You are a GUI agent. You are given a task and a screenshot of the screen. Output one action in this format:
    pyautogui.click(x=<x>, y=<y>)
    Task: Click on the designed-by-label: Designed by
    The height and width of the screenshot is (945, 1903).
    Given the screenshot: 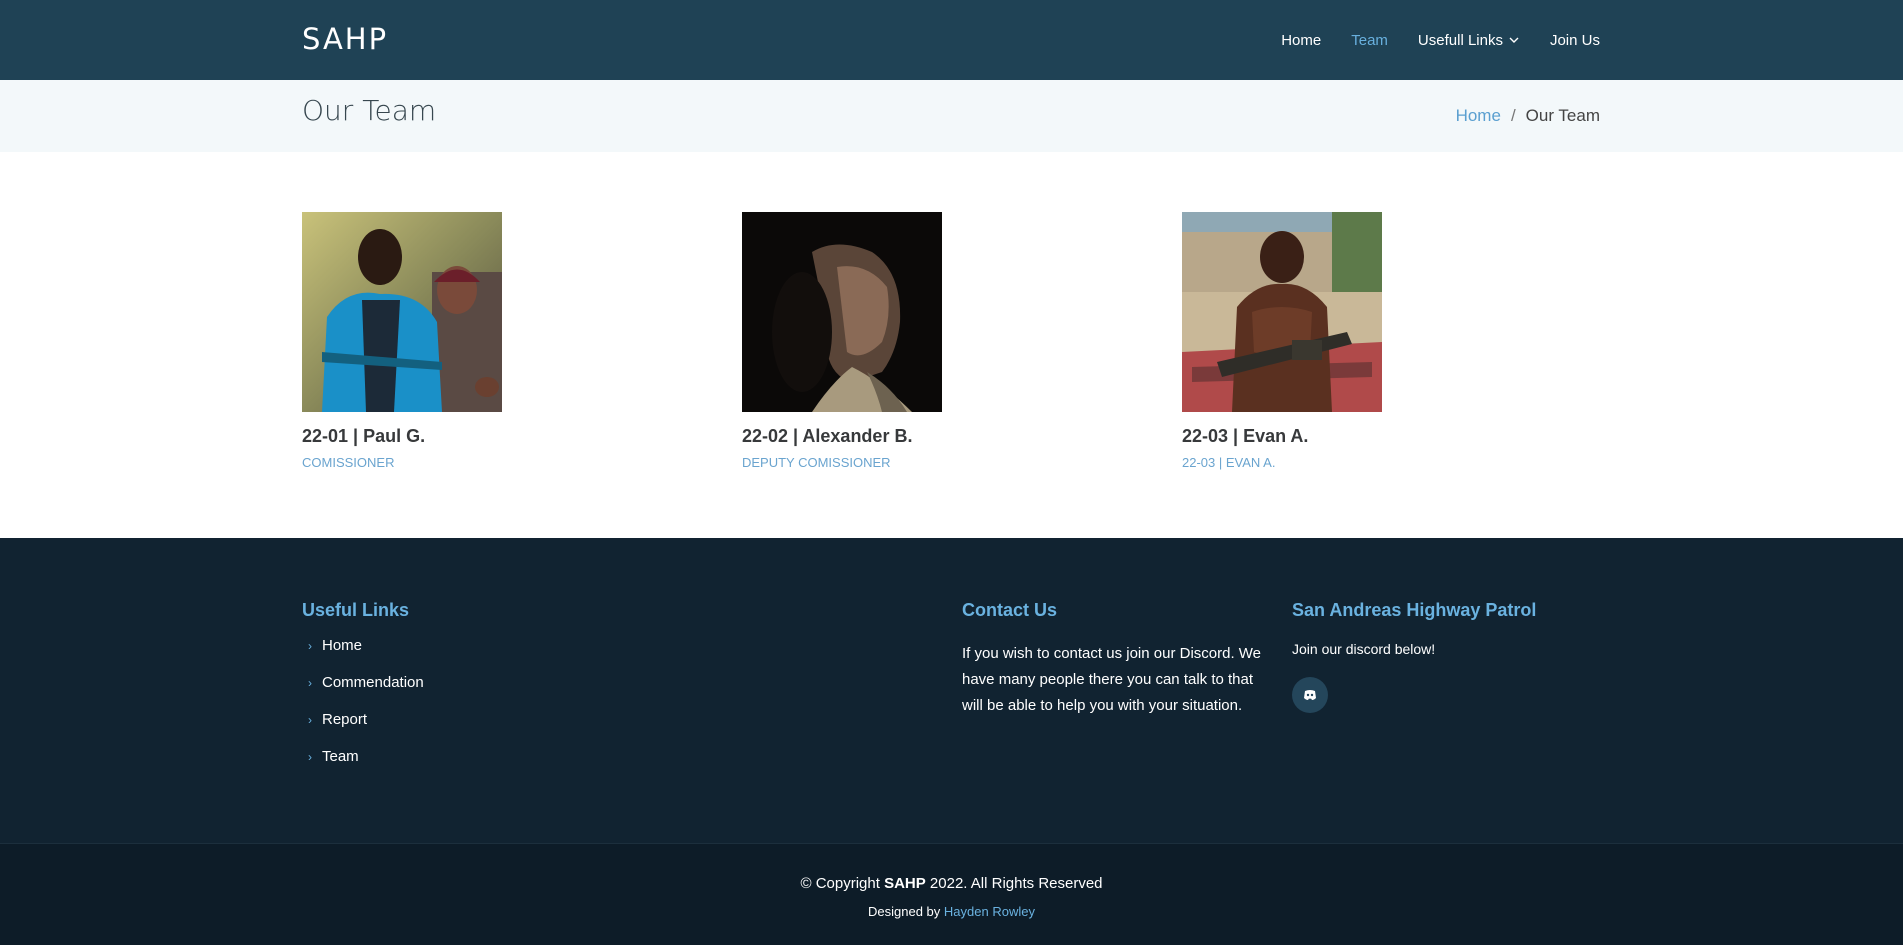 What is the action you would take?
    pyautogui.click(x=904, y=911)
    